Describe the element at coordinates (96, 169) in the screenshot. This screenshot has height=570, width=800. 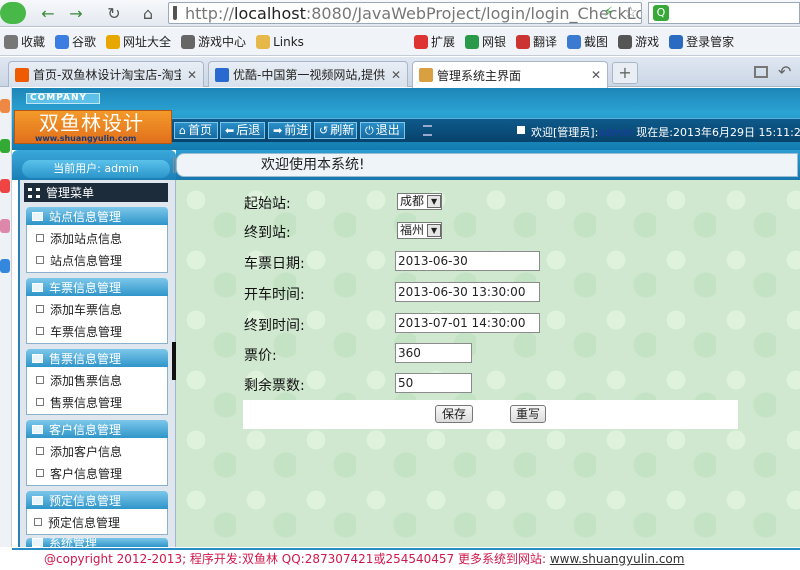
I see `current-user: 当前用户: admin` at that location.